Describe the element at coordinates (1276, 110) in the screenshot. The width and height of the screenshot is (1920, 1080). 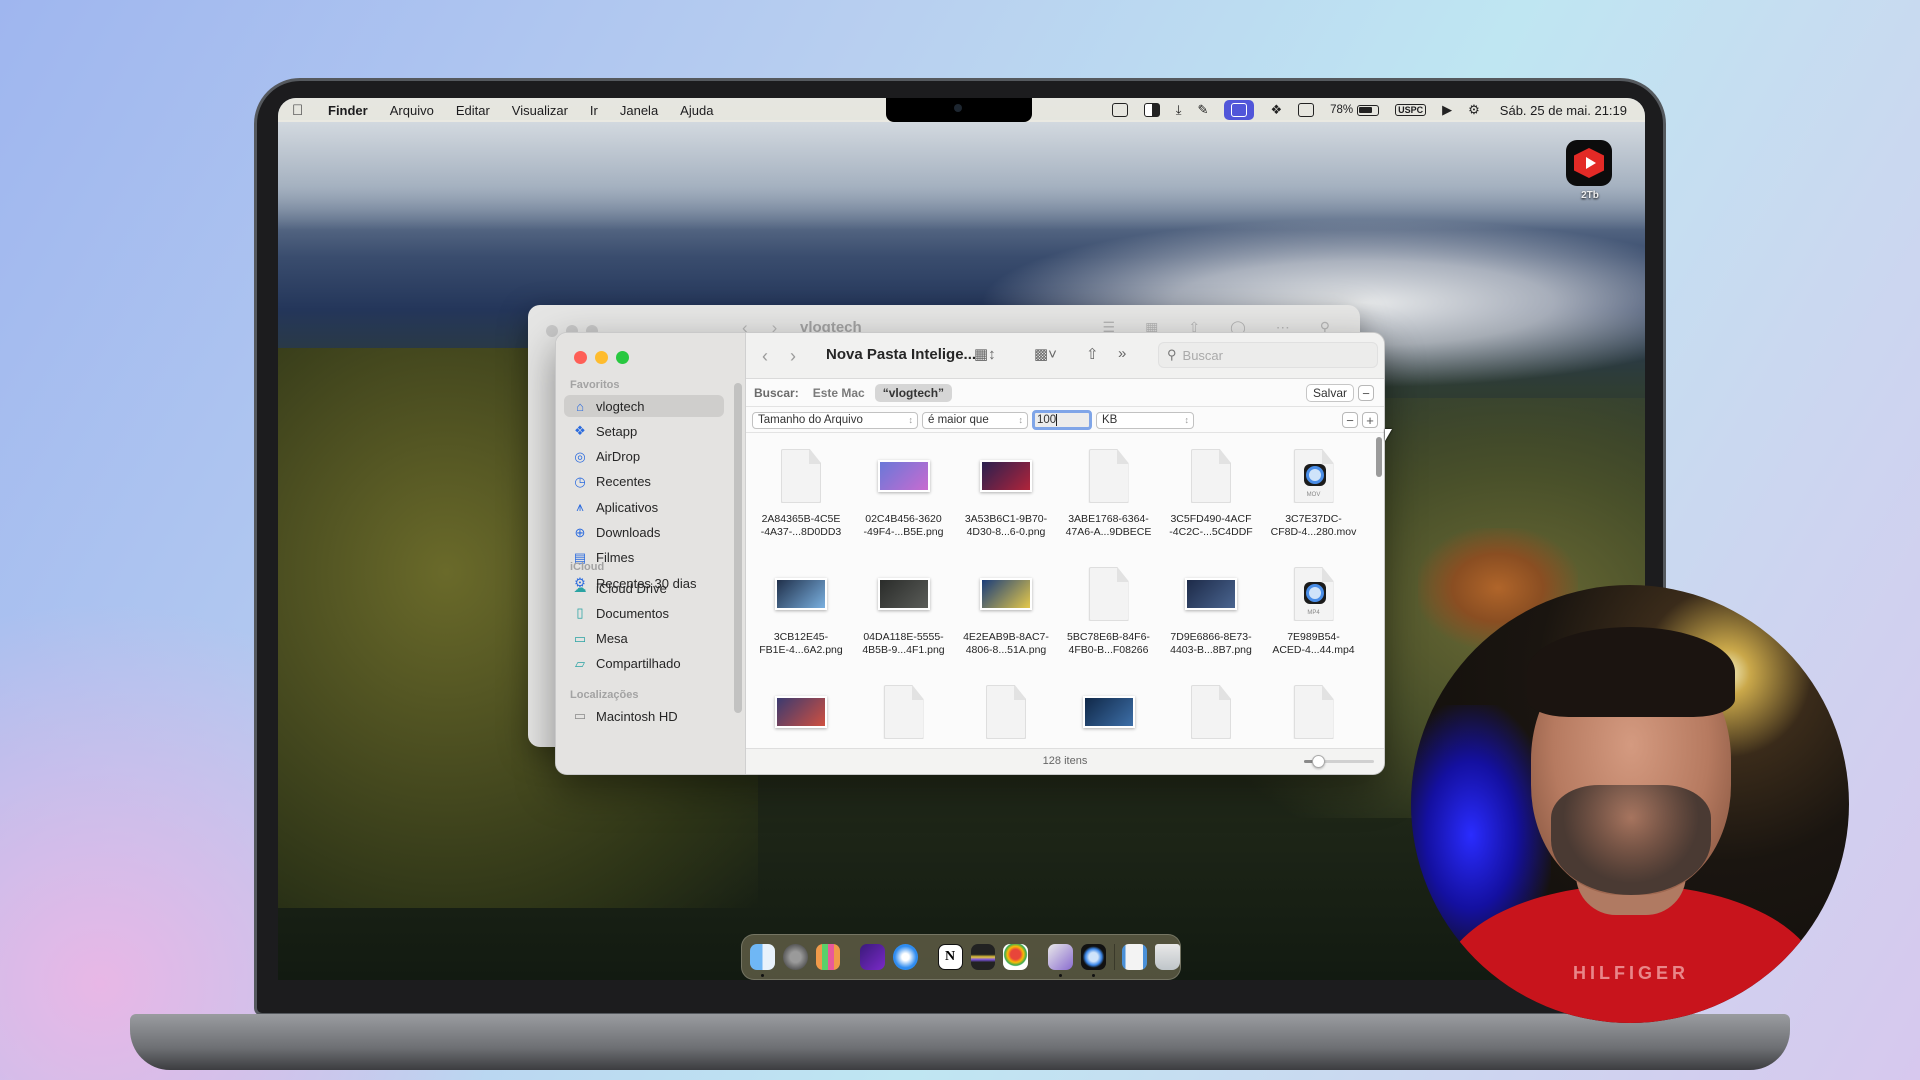
I see `setapp-menu-icon: ❖` at that location.